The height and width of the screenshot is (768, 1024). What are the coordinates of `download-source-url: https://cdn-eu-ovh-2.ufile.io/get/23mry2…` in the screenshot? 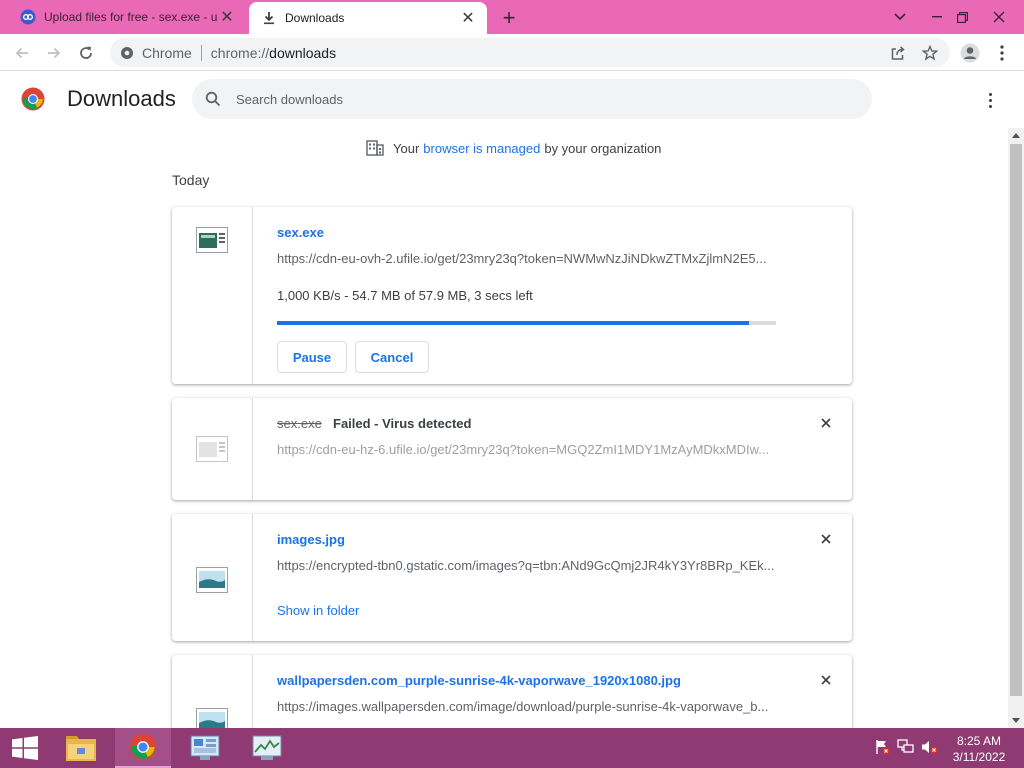 It's located at (522, 258).